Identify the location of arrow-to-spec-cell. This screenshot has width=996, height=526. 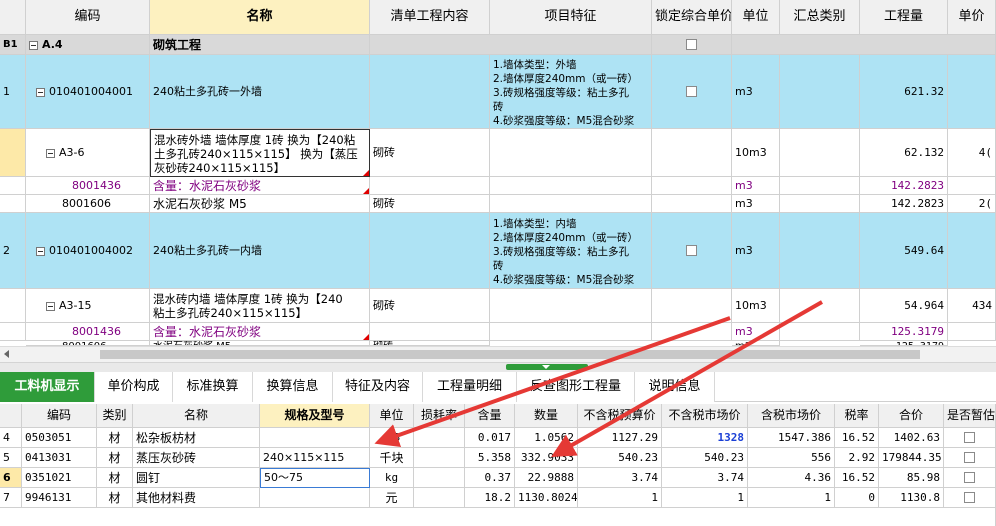
(552, 381).